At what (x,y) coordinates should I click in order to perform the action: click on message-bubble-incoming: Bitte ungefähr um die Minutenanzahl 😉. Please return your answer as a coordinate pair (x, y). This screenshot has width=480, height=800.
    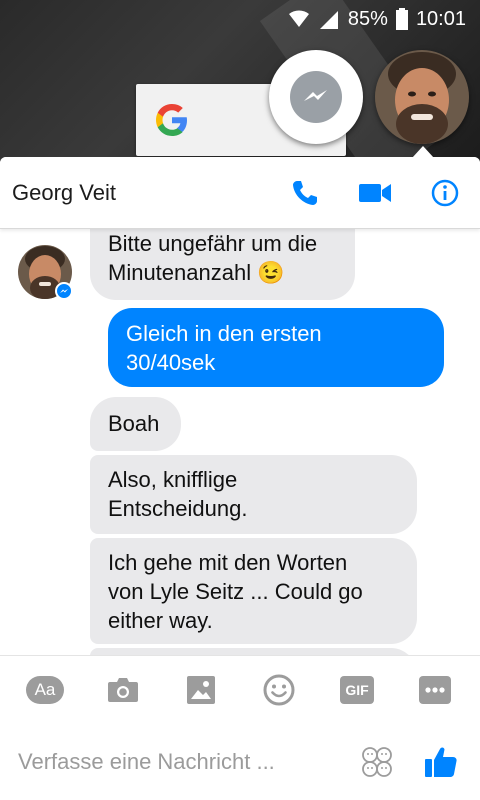
    Looking at the image, I should click on (222, 264).